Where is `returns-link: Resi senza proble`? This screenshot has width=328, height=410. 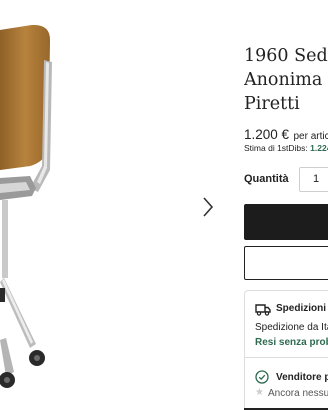
returns-link: Resi senza proble is located at coordinates (291, 342).